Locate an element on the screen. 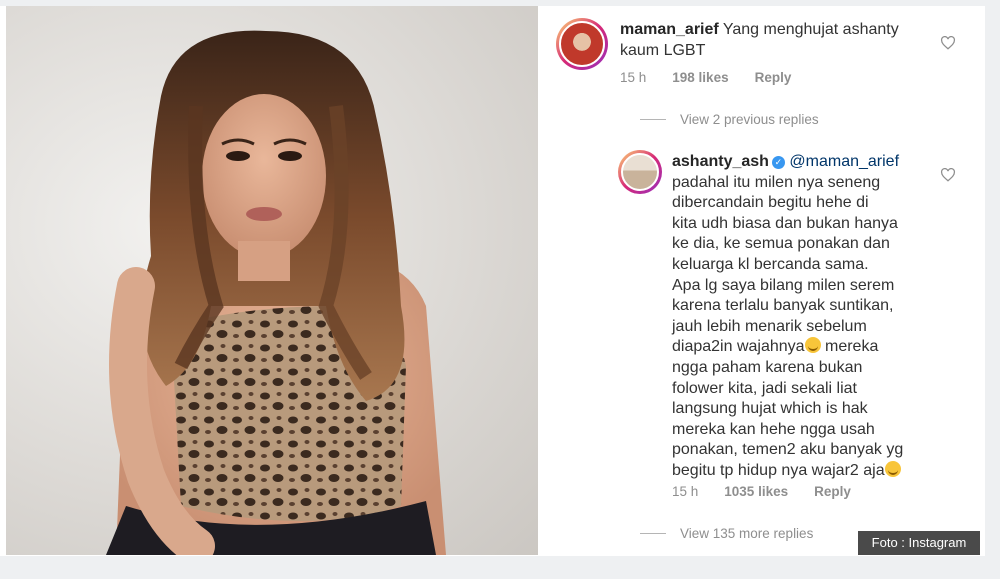  comment-2-line: ponakan, temen2 aku banyak yg is located at coordinates (788, 450).